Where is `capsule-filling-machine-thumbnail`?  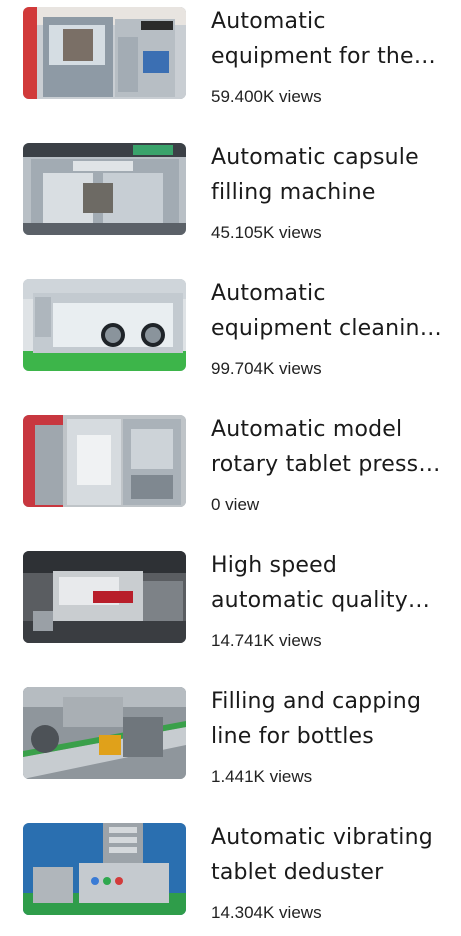 capsule-filling-machine-thumbnail is located at coordinates (104, 53).